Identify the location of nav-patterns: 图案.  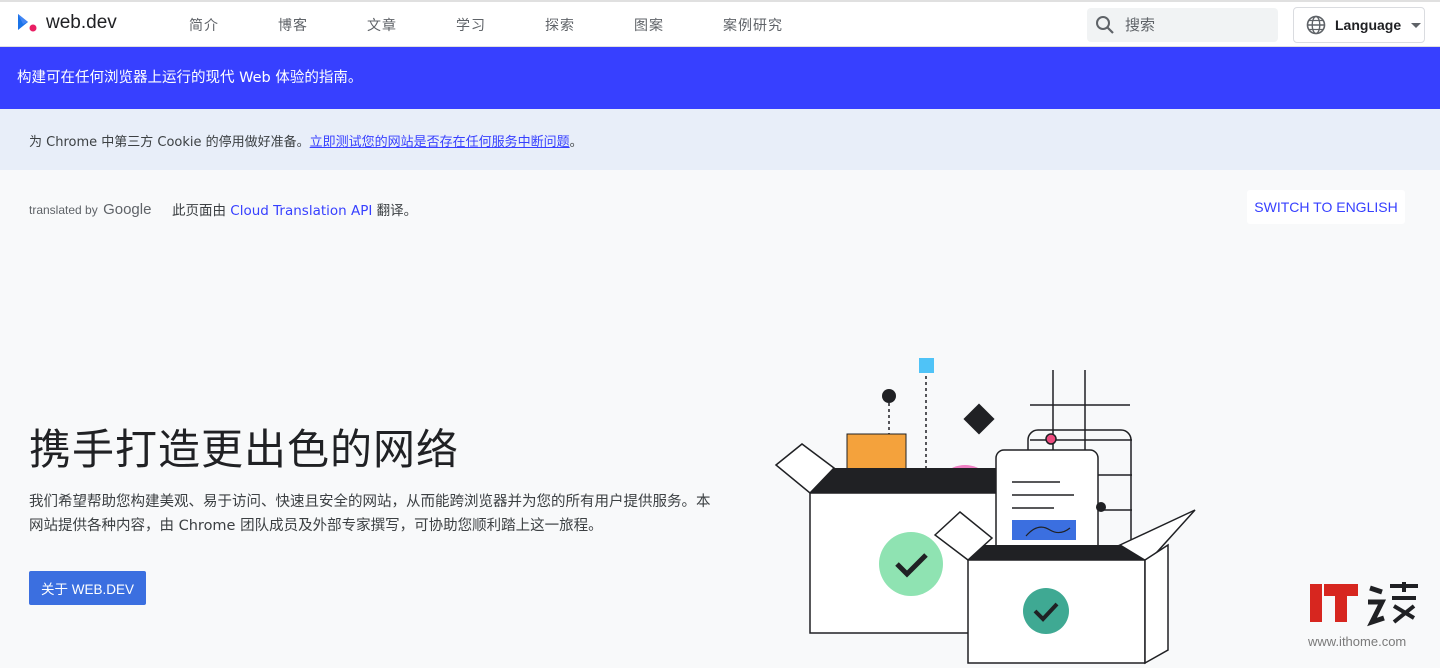
(649, 25).